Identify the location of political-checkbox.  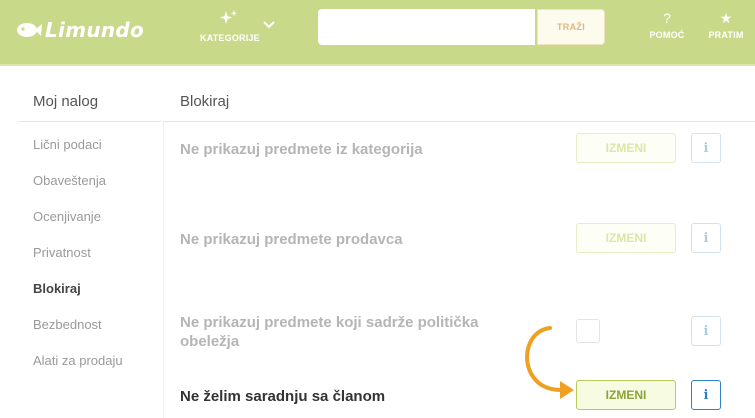
(588, 331).